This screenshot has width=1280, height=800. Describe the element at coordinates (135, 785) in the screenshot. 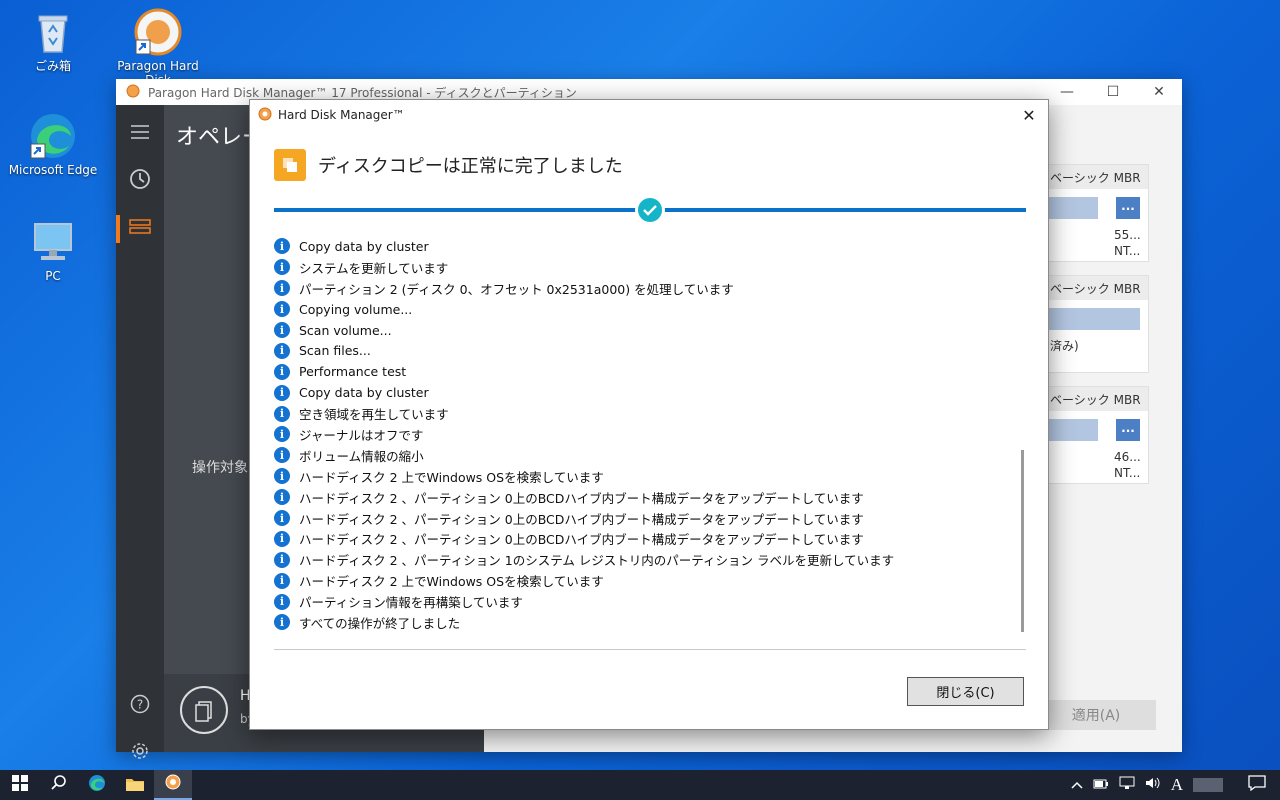

I see `taskbar-explorer` at that location.